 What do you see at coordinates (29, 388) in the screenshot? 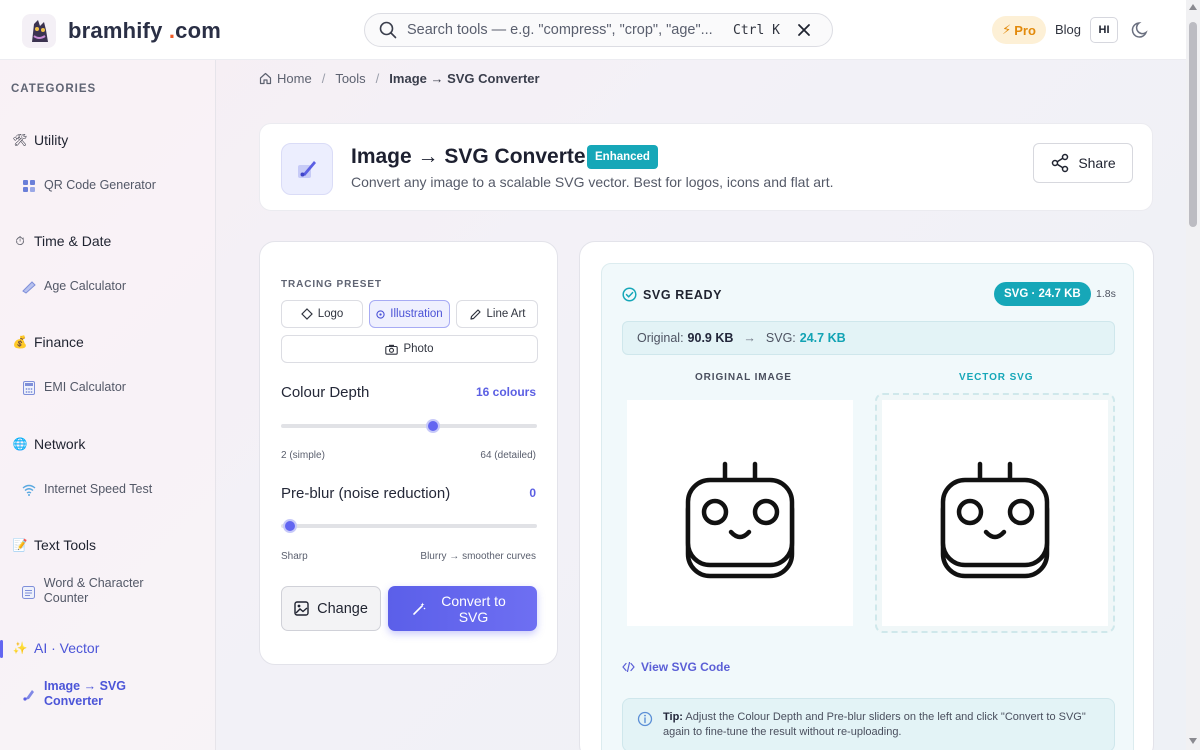
I see `calculator-icon` at bounding box center [29, 388].